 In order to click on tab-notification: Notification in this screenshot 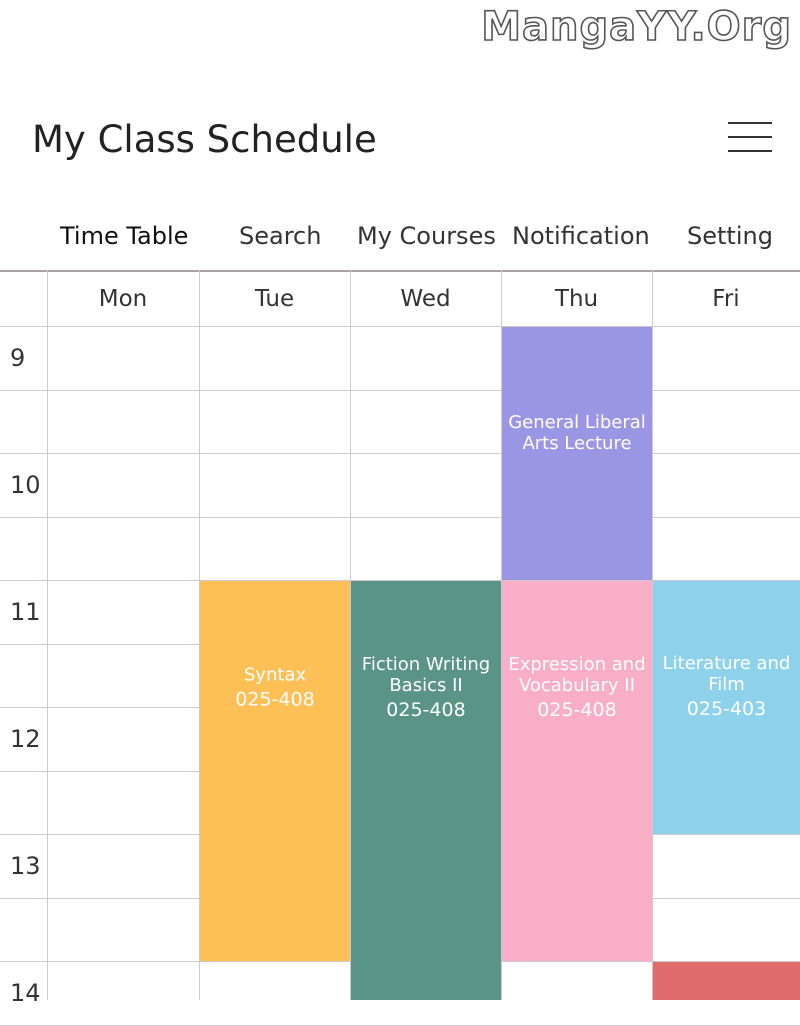, I will do `click(581, 236)`.